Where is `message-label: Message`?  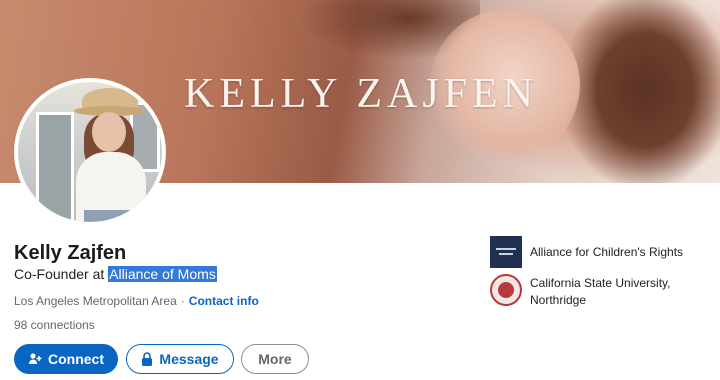 message-label: Message is located at coordinates (189, 359).